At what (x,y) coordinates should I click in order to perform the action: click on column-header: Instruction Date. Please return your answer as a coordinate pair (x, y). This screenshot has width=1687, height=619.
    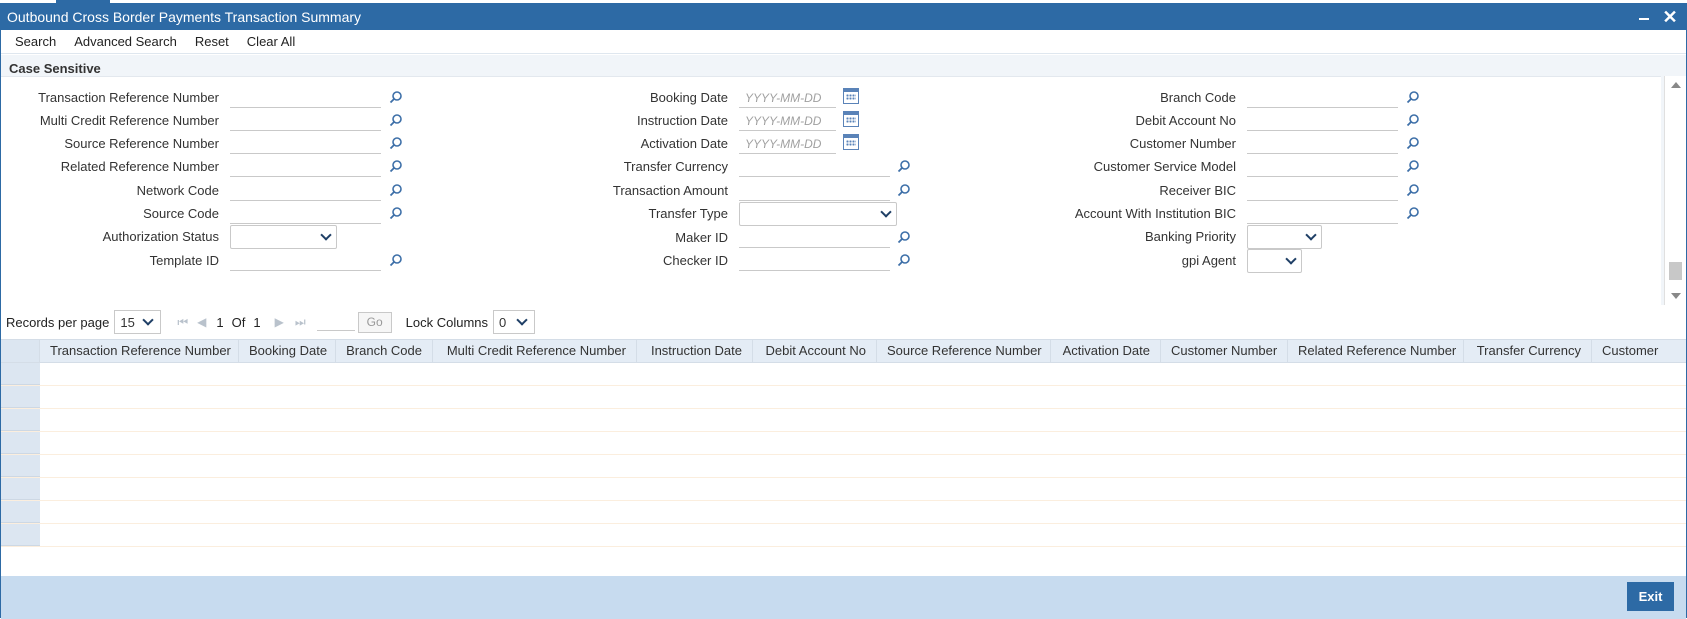
    Looking at the image, I should click on (695, 351).